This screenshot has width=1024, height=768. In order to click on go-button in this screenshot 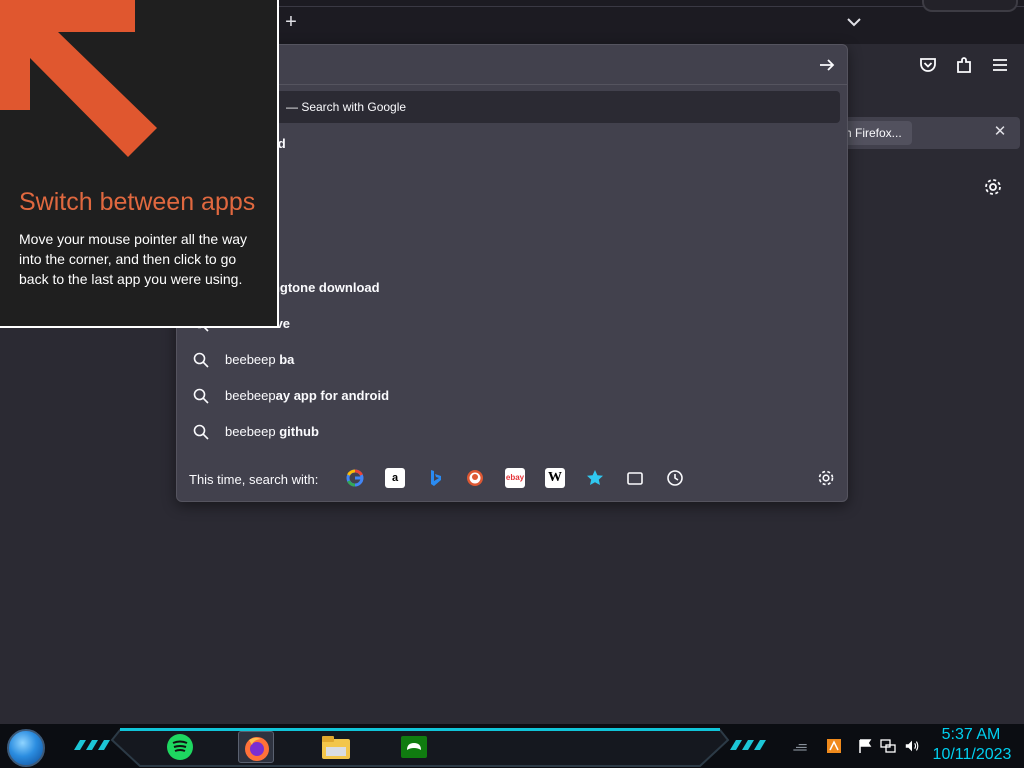, I will do `click(827, 65)`.